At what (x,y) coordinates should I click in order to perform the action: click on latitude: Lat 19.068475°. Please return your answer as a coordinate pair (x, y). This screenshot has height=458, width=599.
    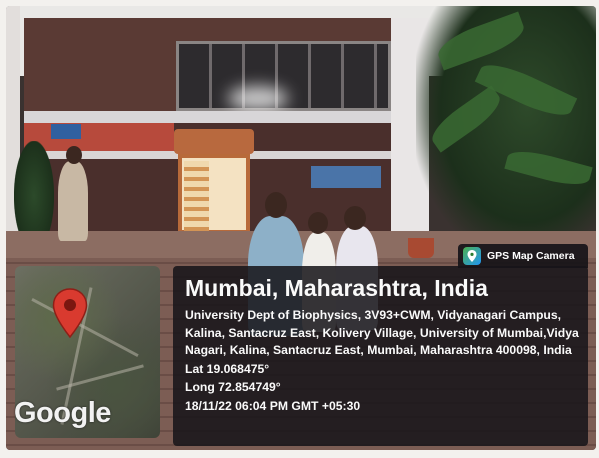
    Looking at the image, I should click on (227, 368).